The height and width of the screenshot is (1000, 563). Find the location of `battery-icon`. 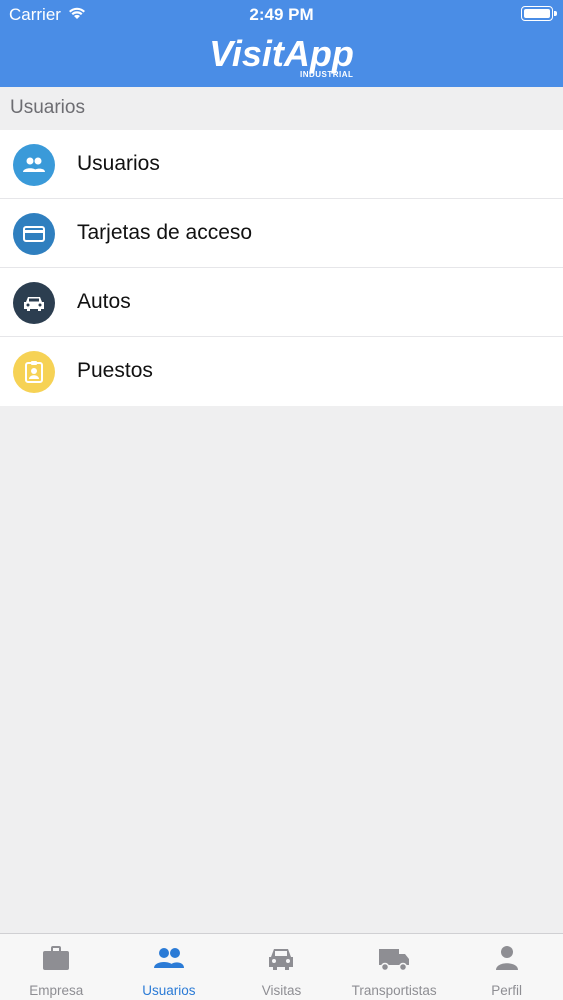

battery-icon is located at coordinates (539, 13).